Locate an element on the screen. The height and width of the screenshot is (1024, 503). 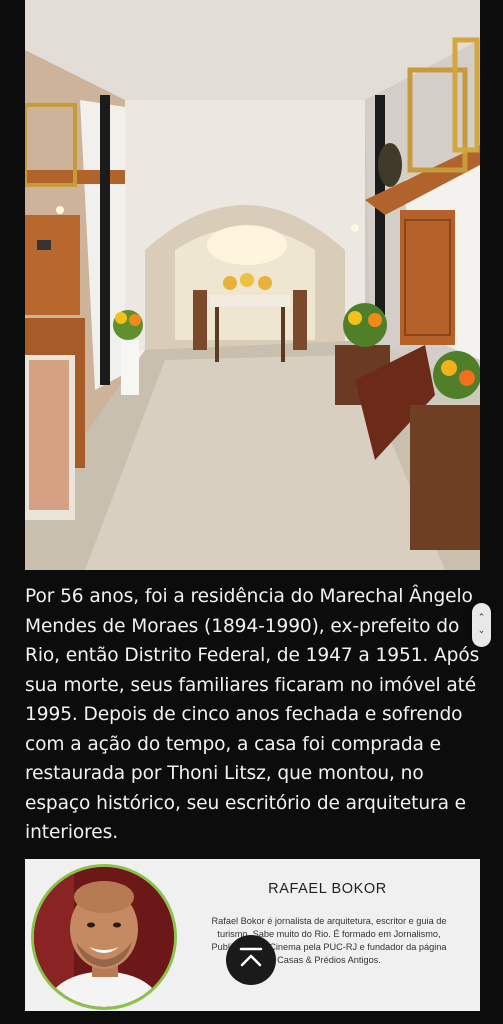
chevron-up-icon: ⌃ is located at coordinates (482, 618).